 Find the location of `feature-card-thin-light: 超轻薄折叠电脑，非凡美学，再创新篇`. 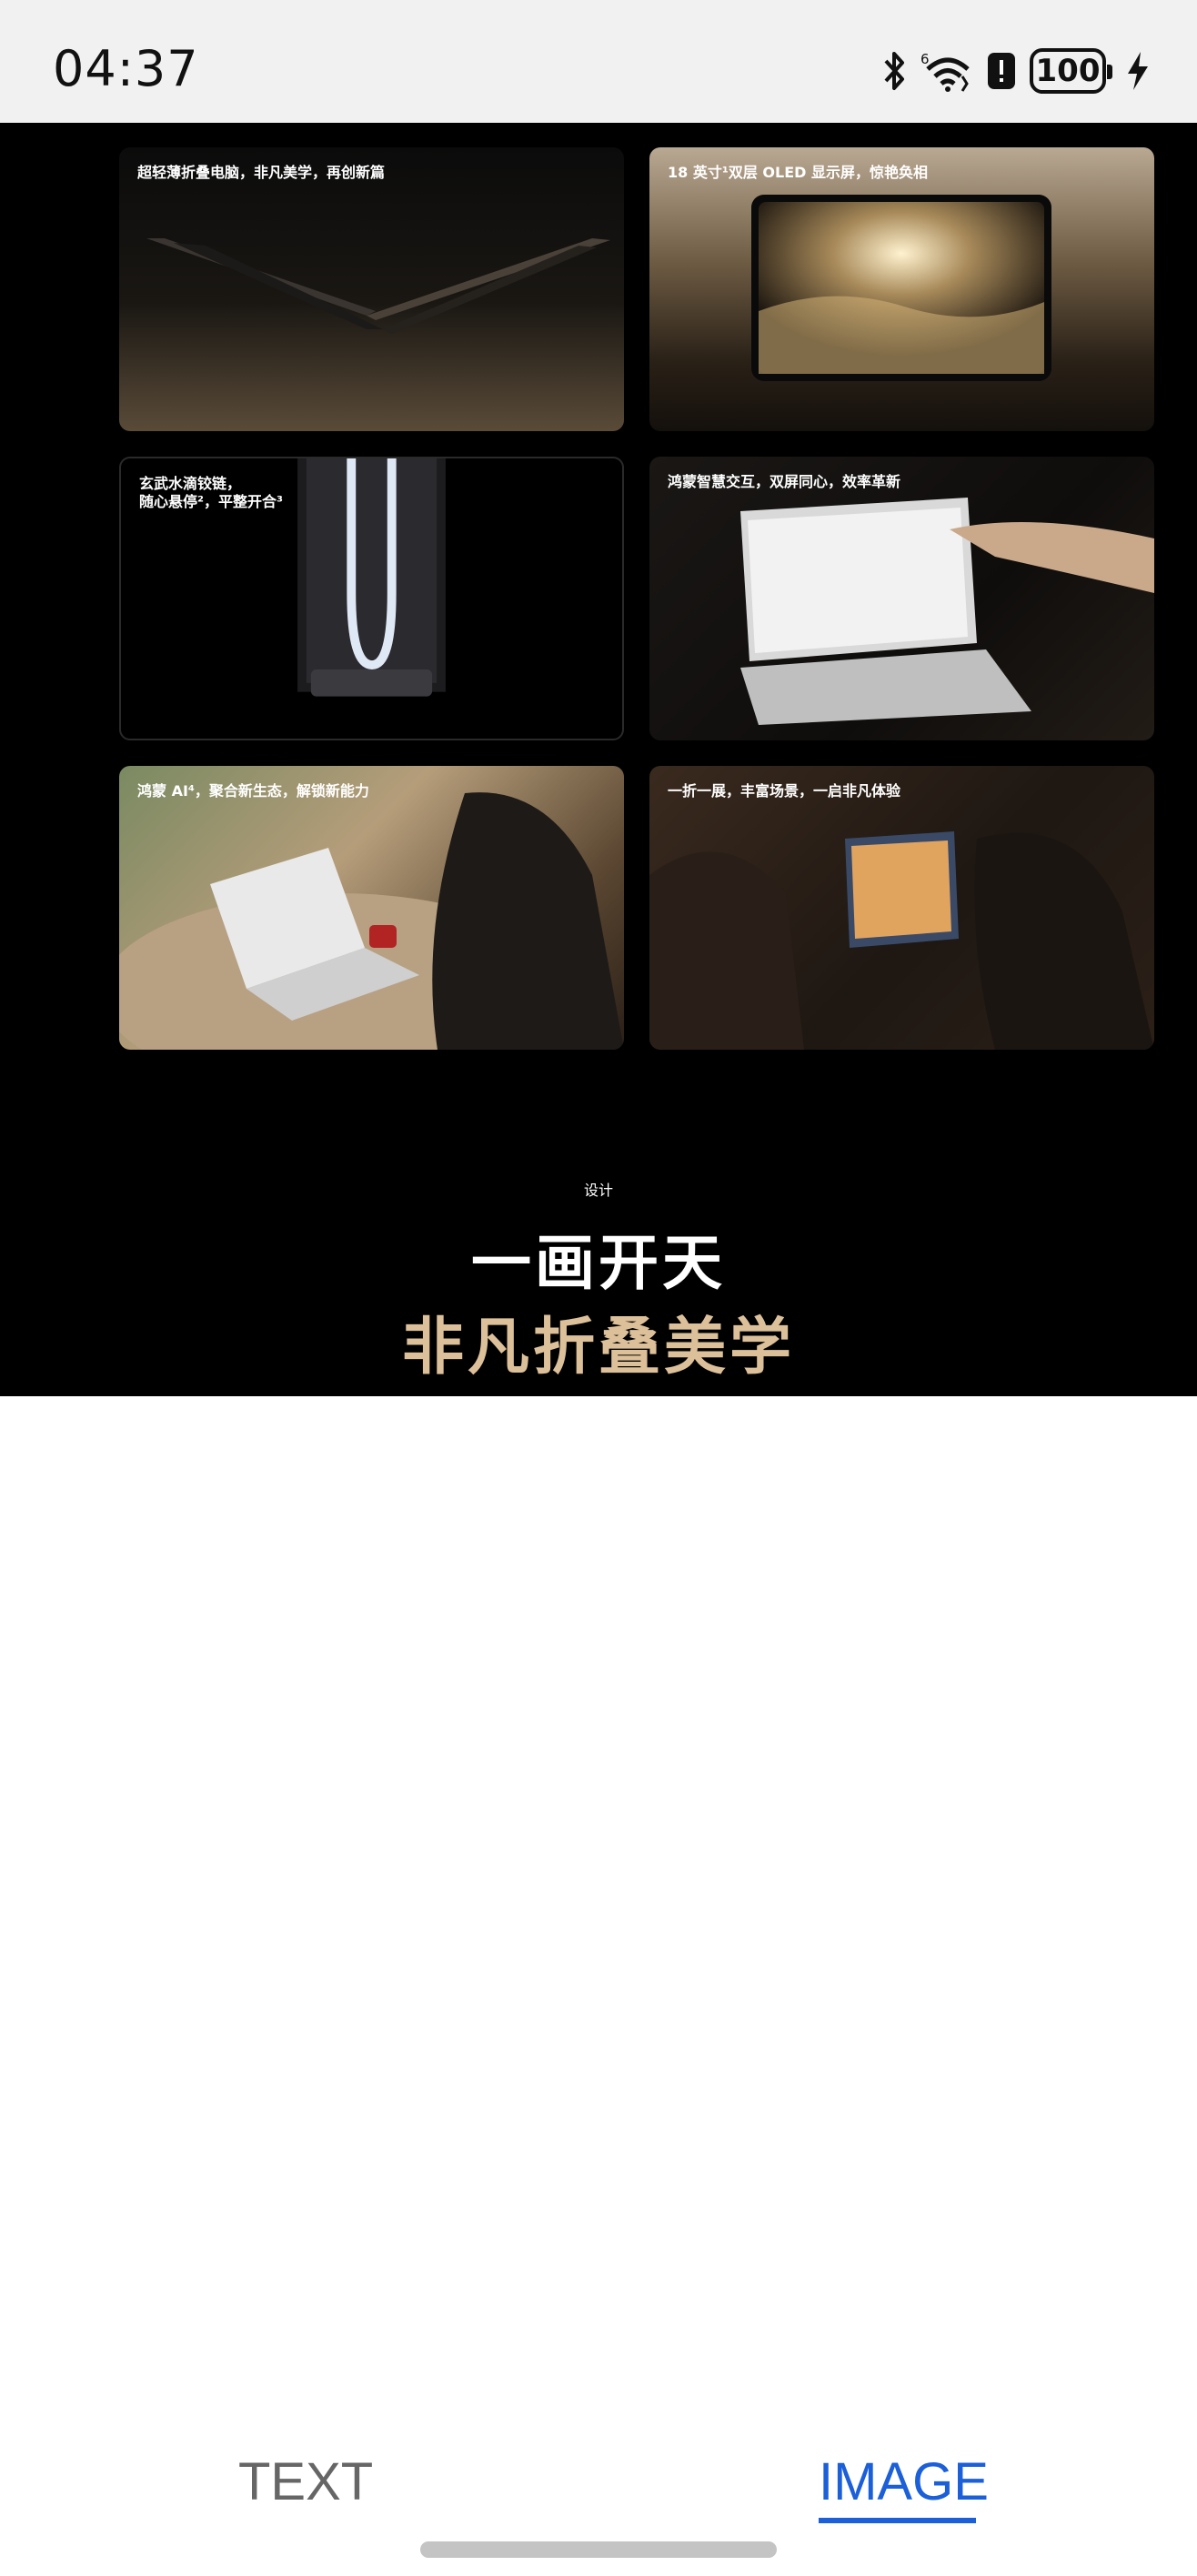

feature-card-thin-light: 超轻薄折叠电脑，非凡美学，再创新篇 is located at coordinates (371, 289).